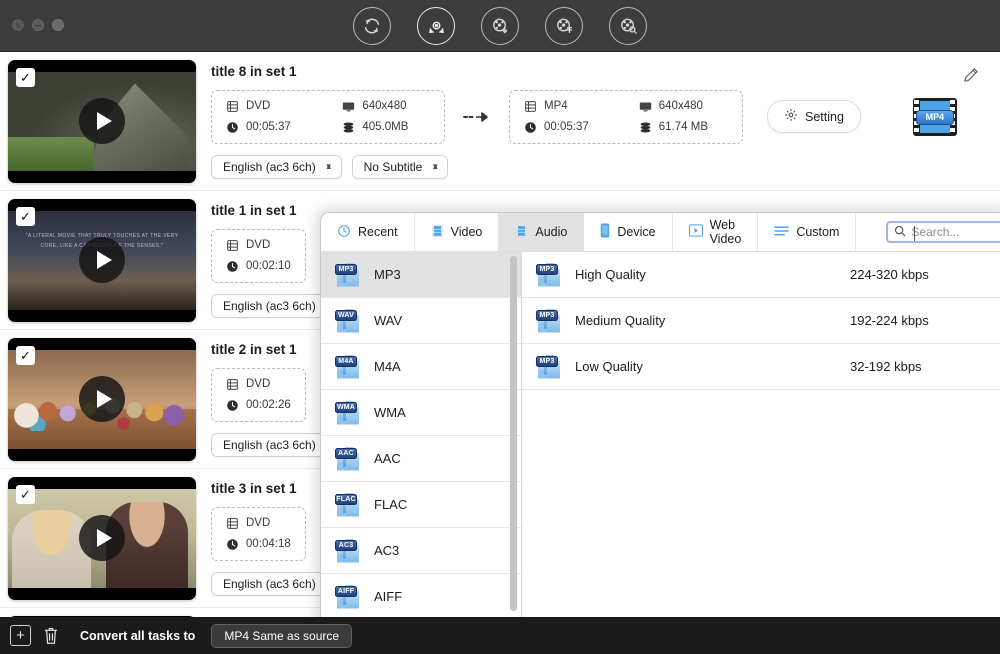 The image size is (1000, 654). What do you see at coordinates (387, 550) in the screenshot?
I see `format-item-label: AC3` at bounding box center [387, 550].